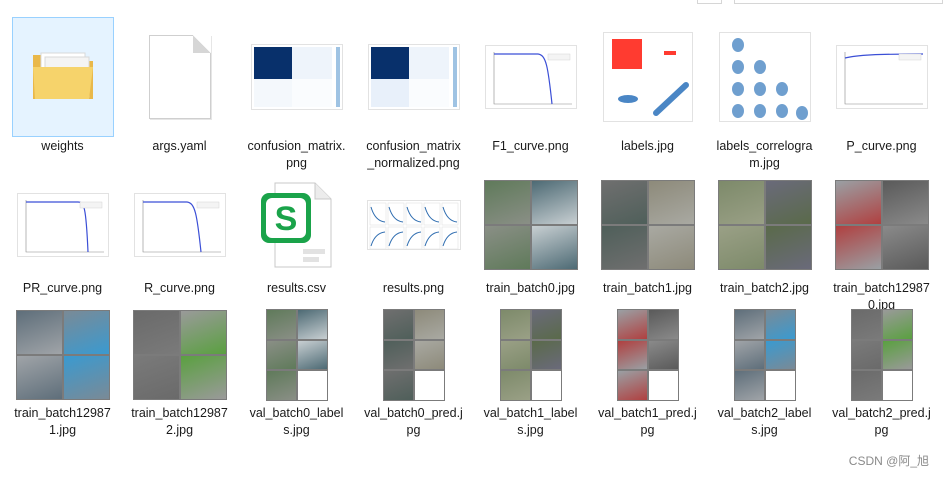  I want to click on file-item: confusion_matrix.png, so click(296, 95).